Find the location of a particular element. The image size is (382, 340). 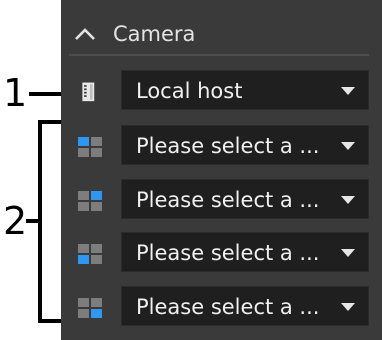

host-row: Local host is located at coordinates (221, 90).